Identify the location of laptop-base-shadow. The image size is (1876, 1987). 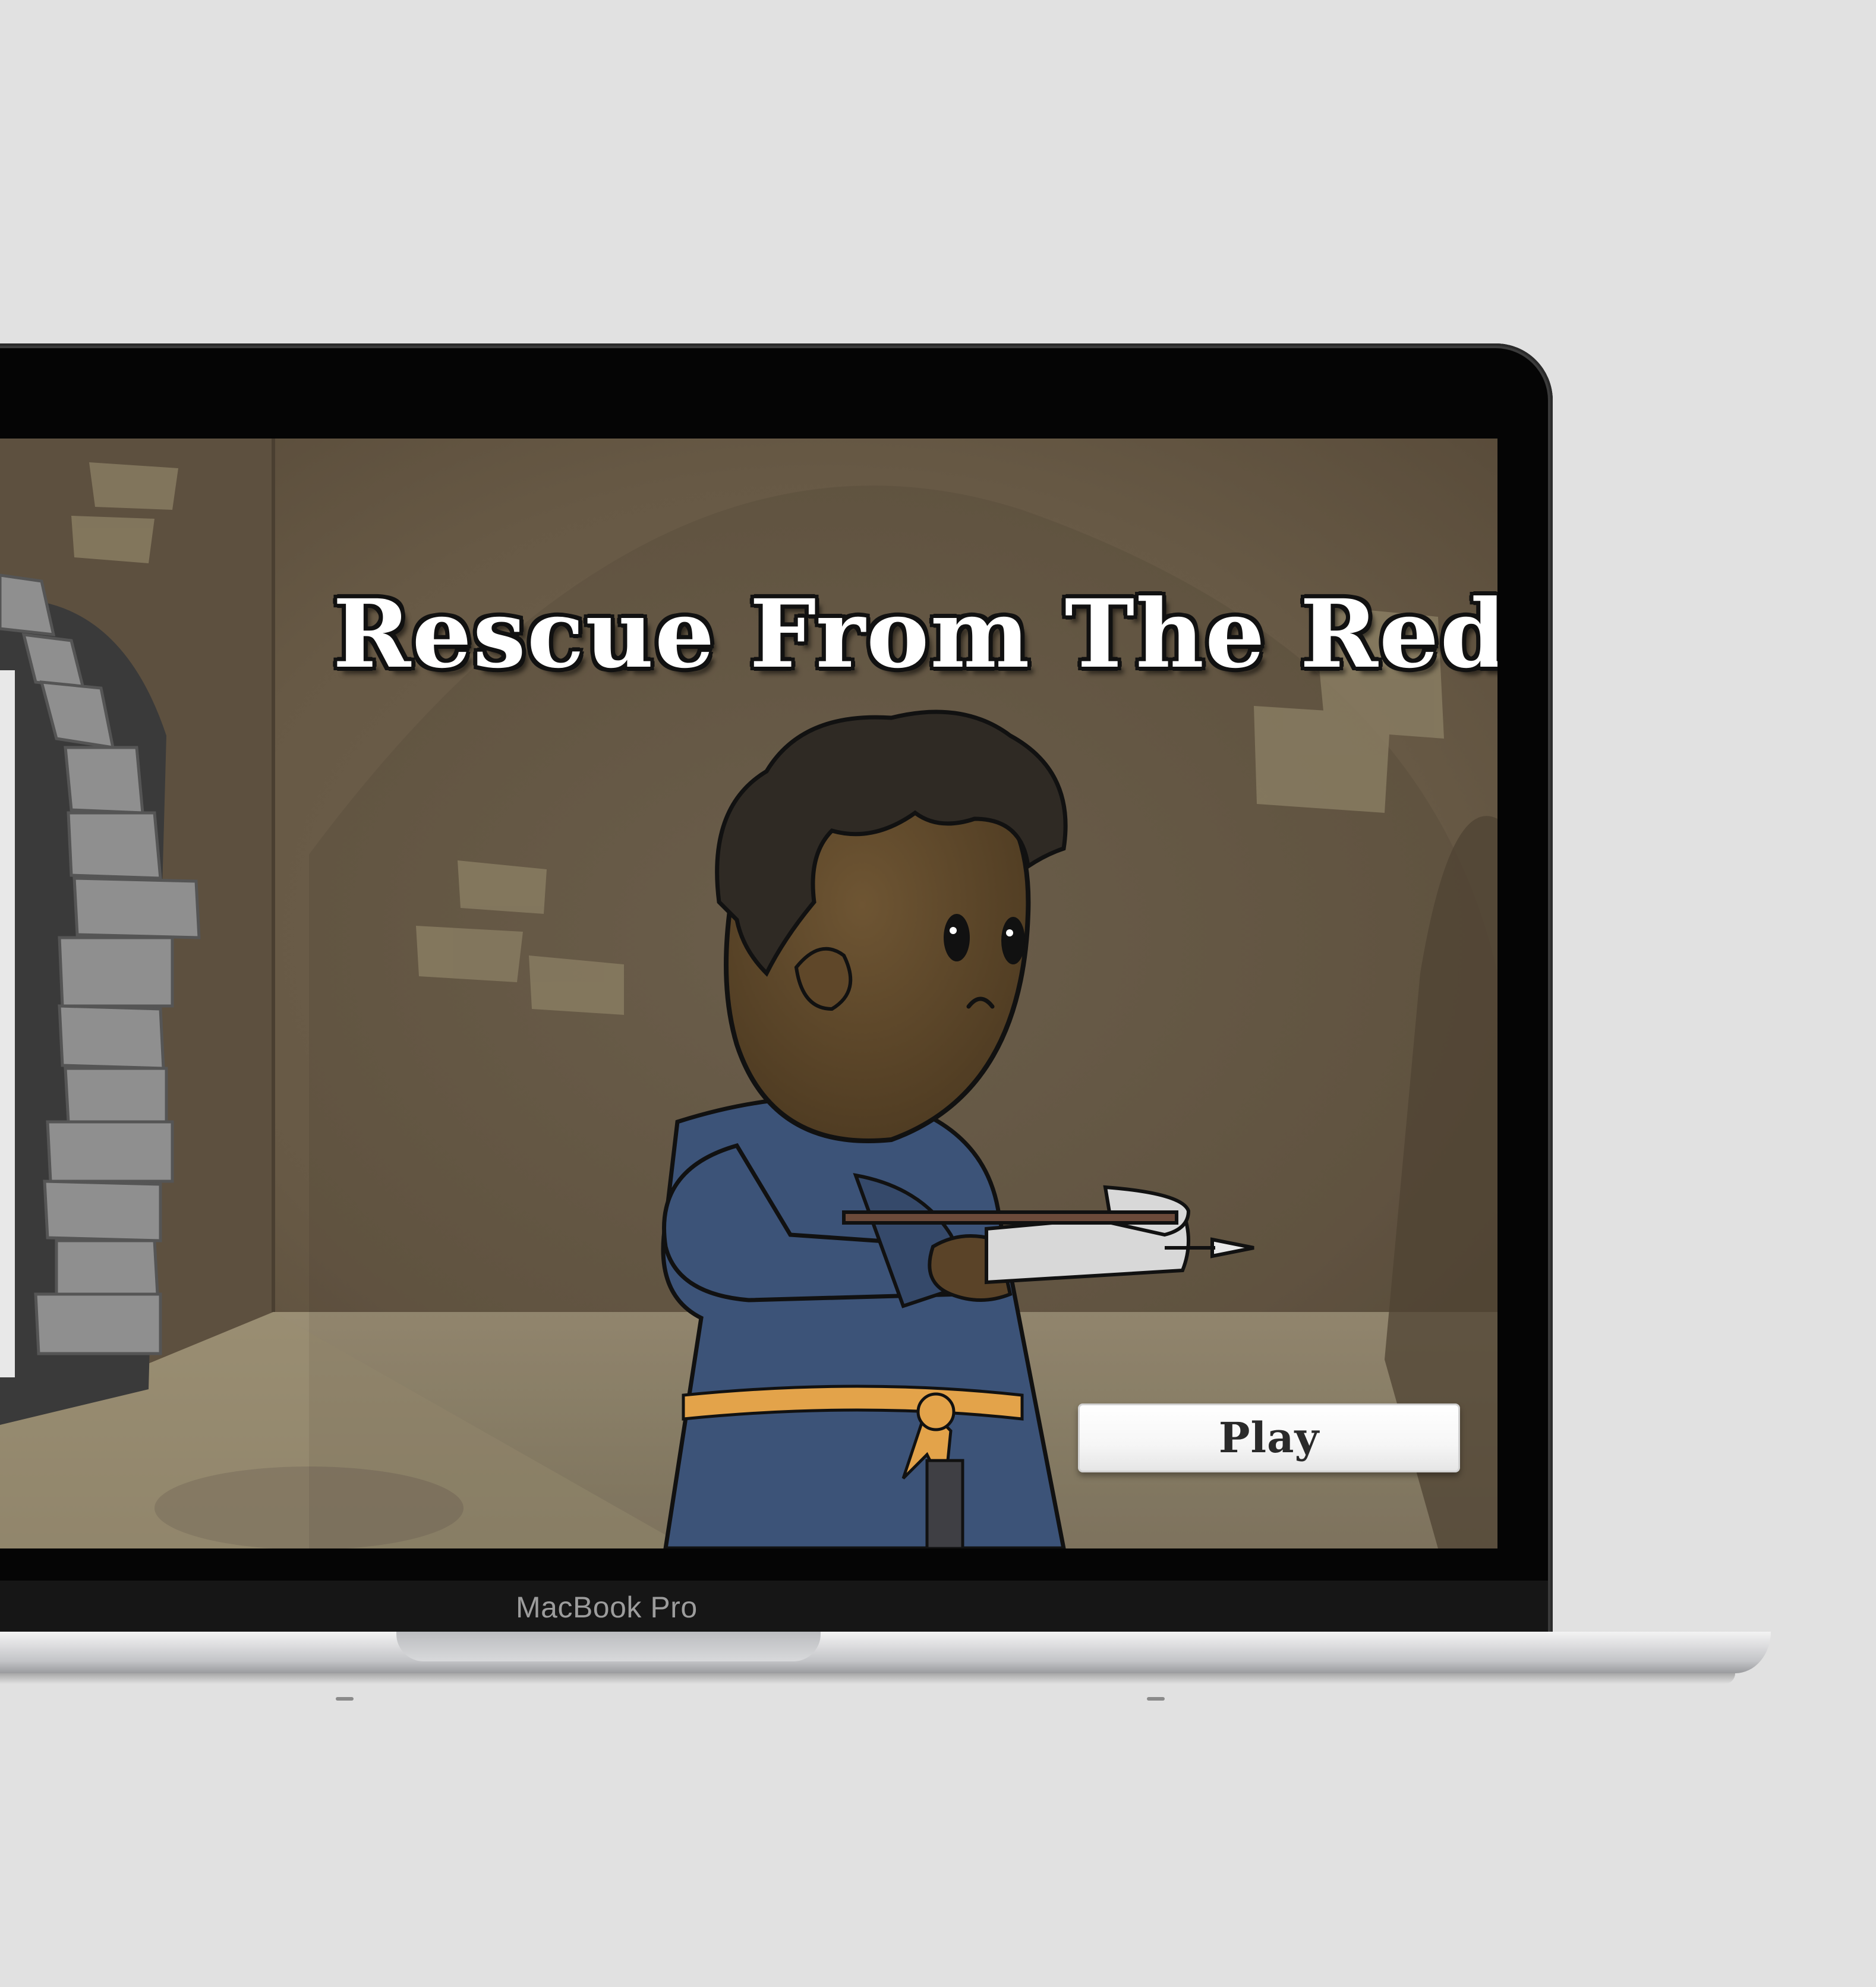
(867, 1678).